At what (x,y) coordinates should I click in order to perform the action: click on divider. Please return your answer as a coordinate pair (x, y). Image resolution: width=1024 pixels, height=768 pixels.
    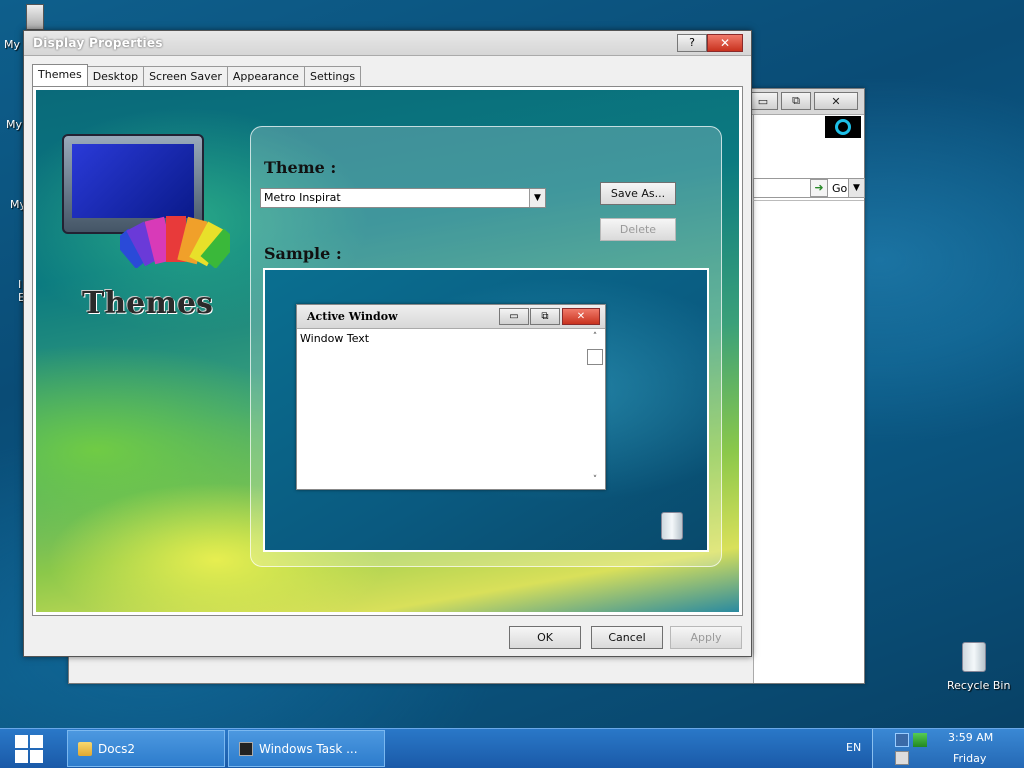
    Looking at the image, I should click on (808, 200).